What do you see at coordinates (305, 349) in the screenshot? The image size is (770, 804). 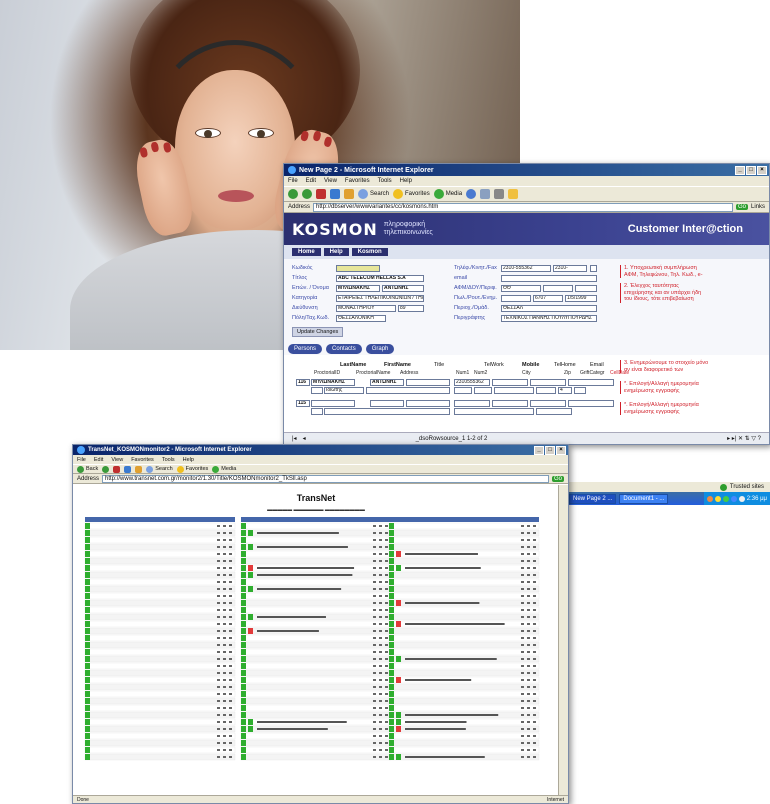 I see `tab-persons: Persons` at bounding box center [305, 349].